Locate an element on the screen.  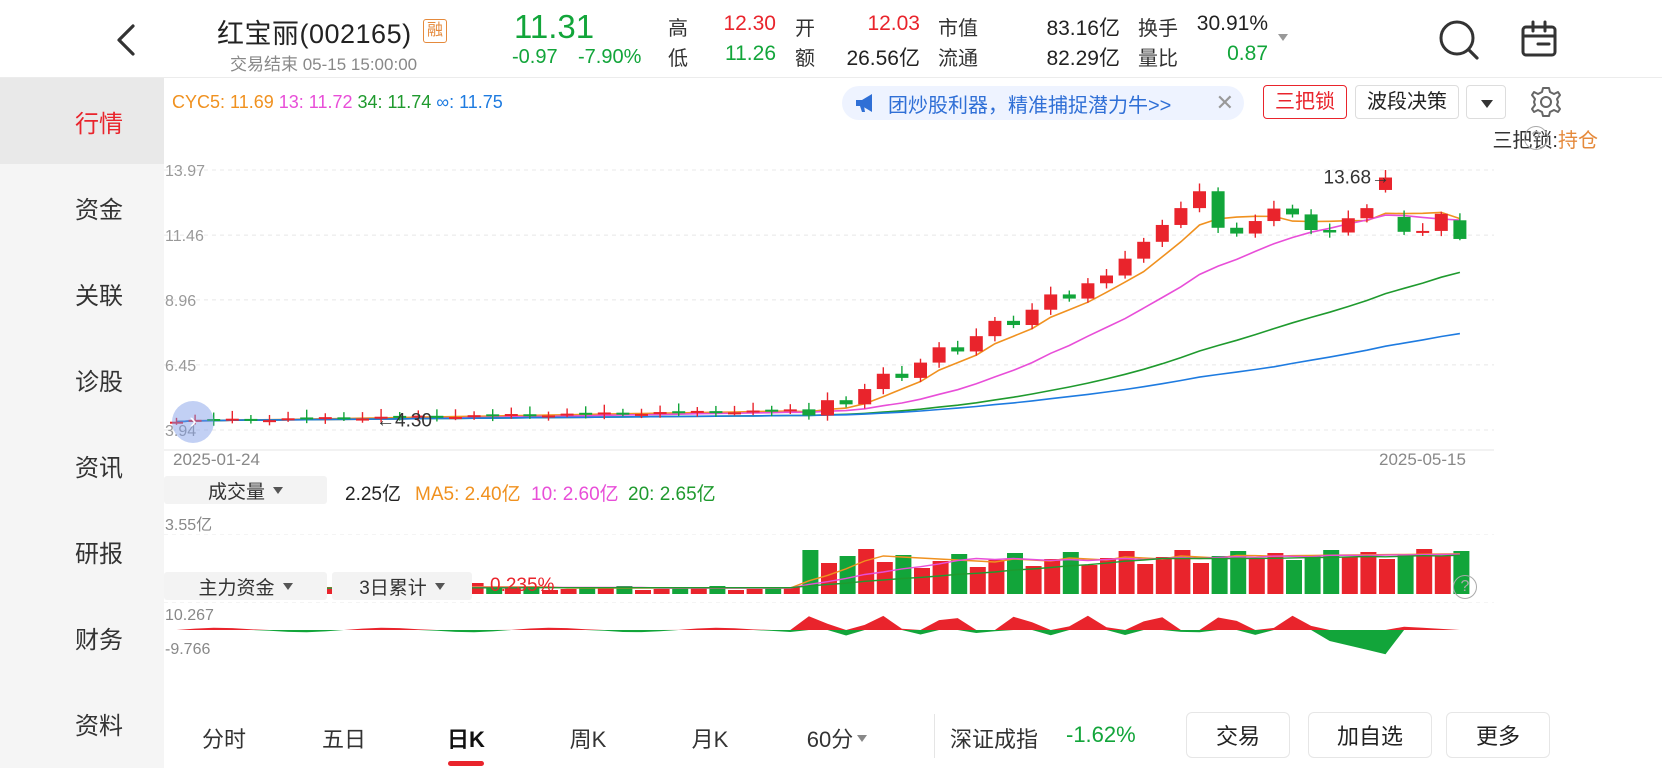
sidebar-item-diagnosis: 诊股 is located at coordinates (82, 379).